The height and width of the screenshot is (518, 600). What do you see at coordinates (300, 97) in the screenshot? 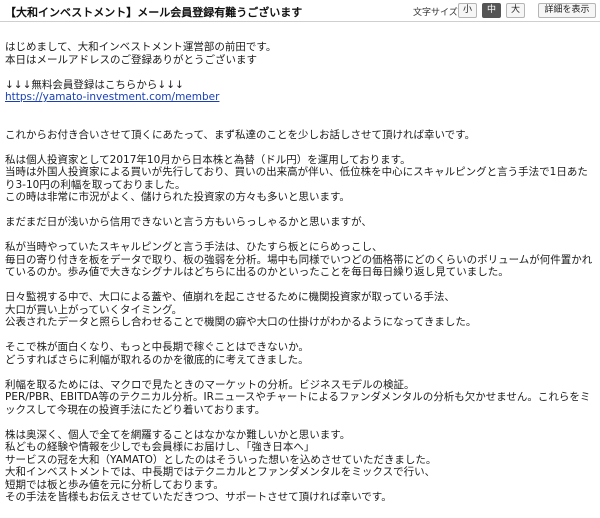
I see `signup-link: https://yamato-investment.com/member` at bounding box center [300, 97].